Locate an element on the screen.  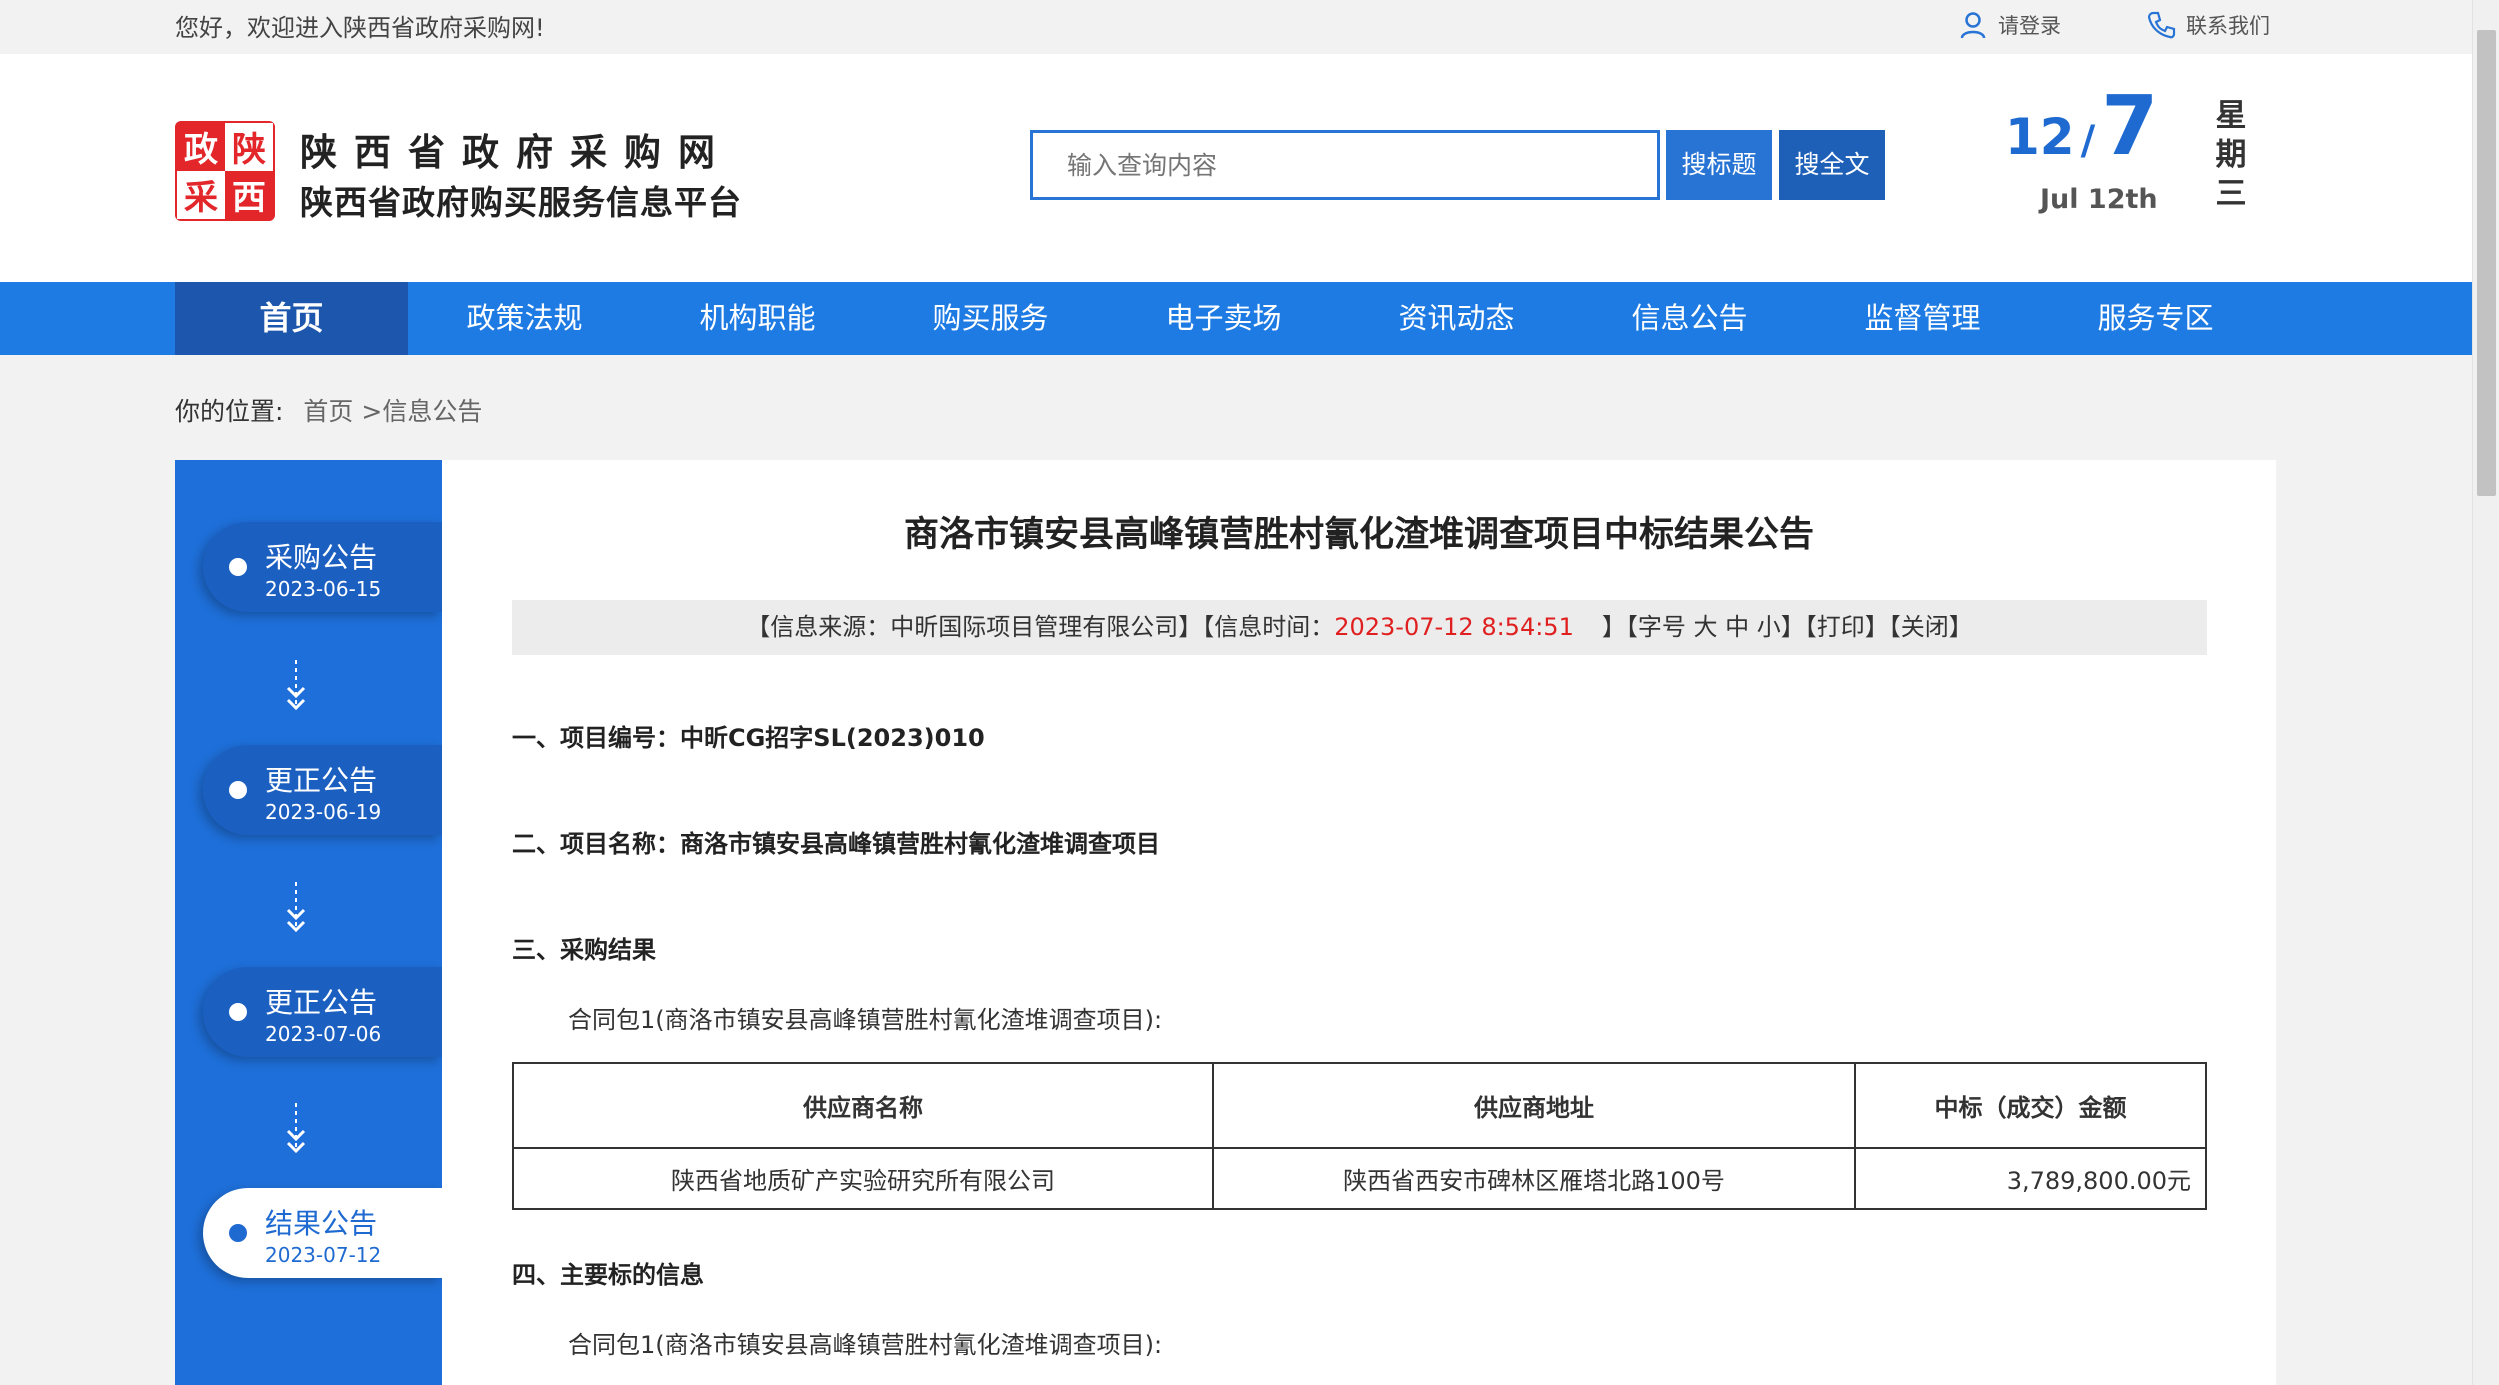
weekday: 星 期 三 is located at coordinates (2231, 155).